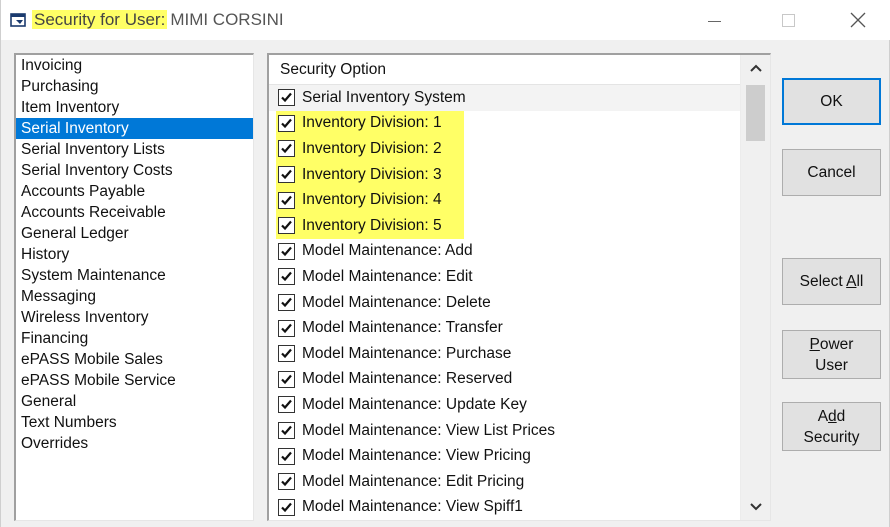 The height and width of the screenshot is (527, 890). I want to click on security-option-row: Inventory Division: 3, so click(505, 174).